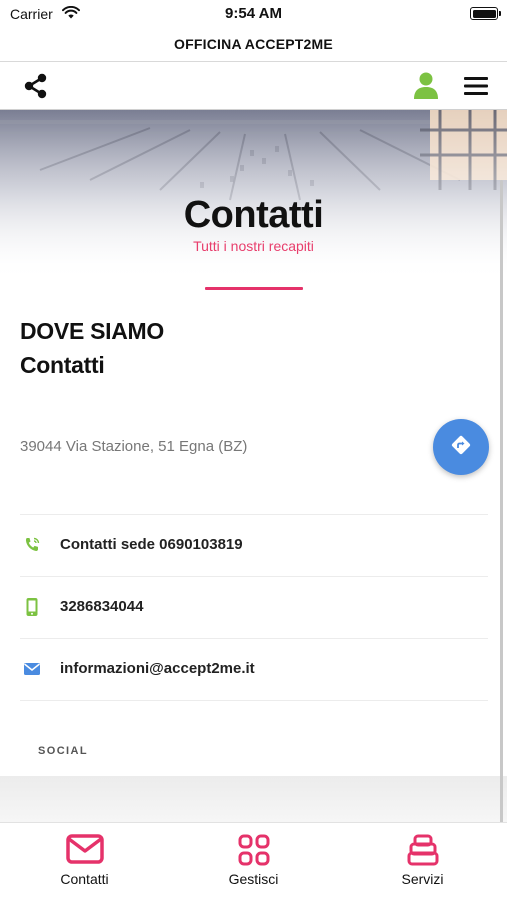 The image size is (507, 900). Describe the element at coordinates (151, 544) in the screenshot. I see `contact-phone-text: Contatti sede 0690103819` at that location.